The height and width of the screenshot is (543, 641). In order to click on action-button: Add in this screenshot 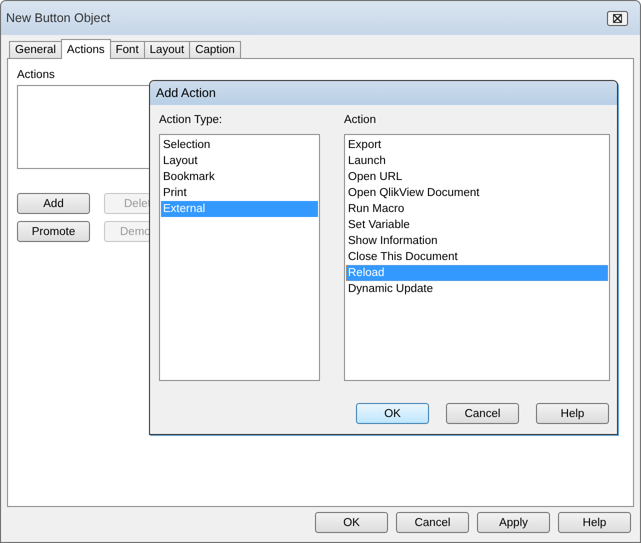, I will do `click(53, 203)`.